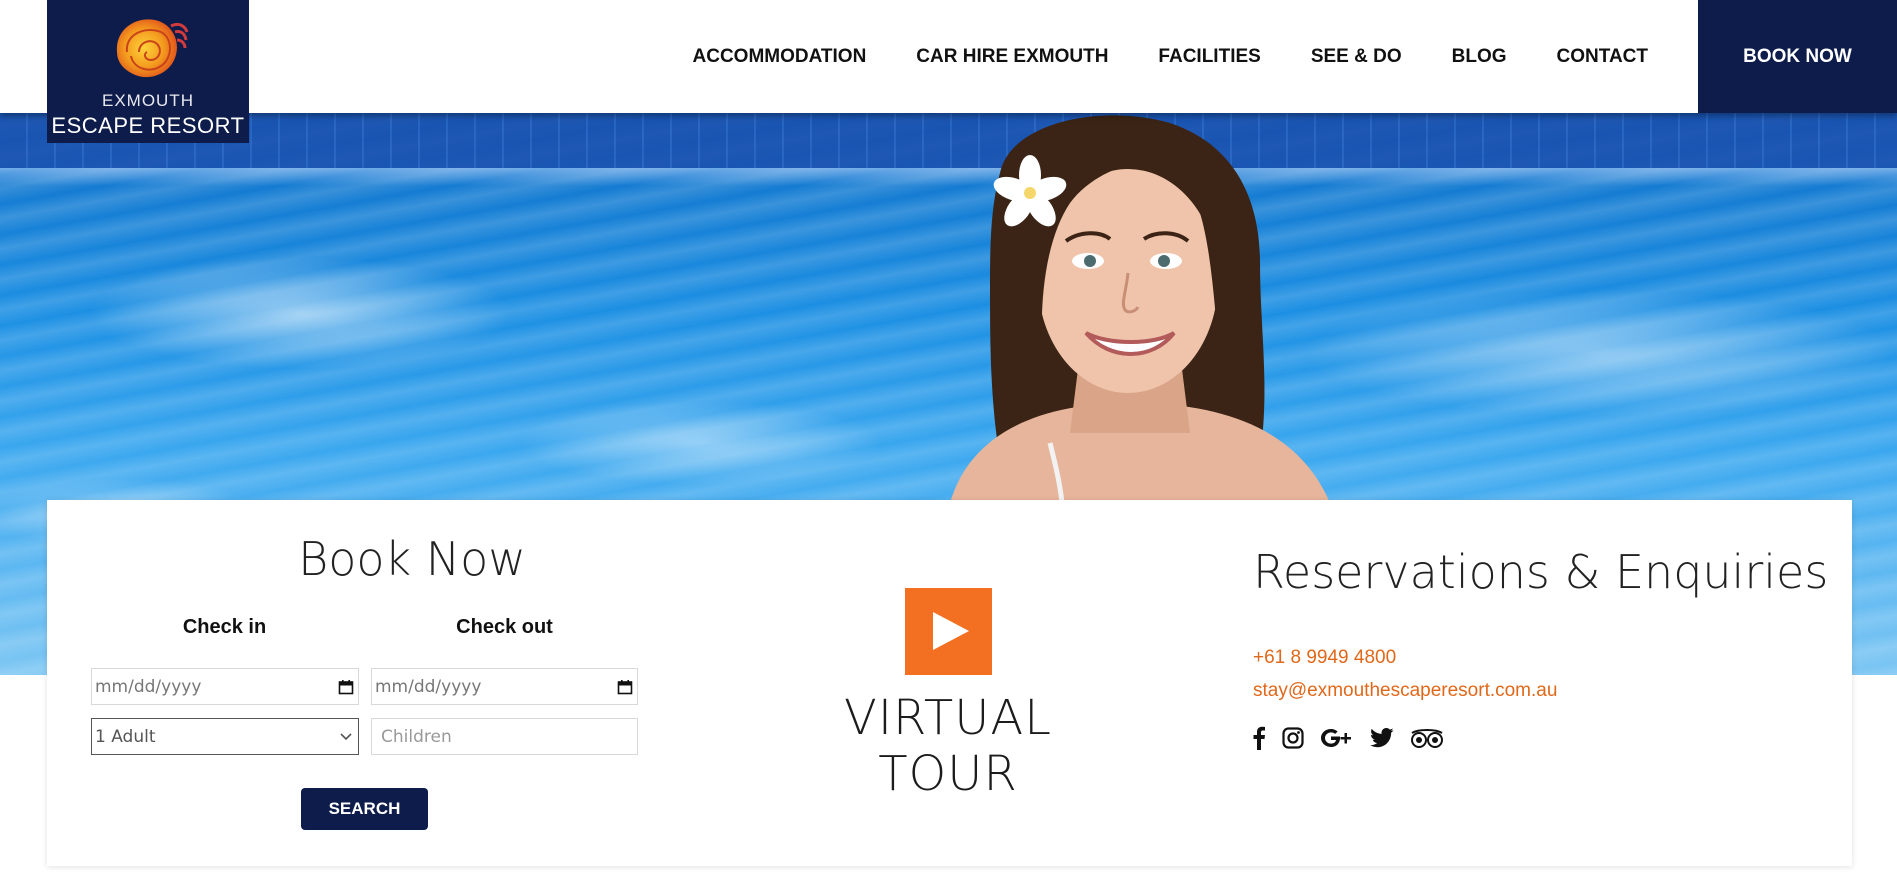 Image resolution: width=1897 pixels, height=883 pixels. I want to click on chevron-down-icon, so click(346, 737).